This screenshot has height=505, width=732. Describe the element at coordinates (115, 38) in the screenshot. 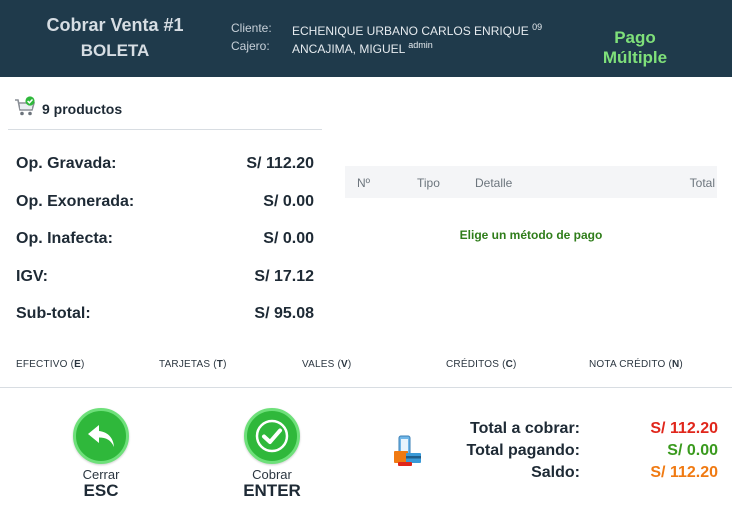

I see `sale-title-block: Cobrar Venta #1 BOLETA` at that location.